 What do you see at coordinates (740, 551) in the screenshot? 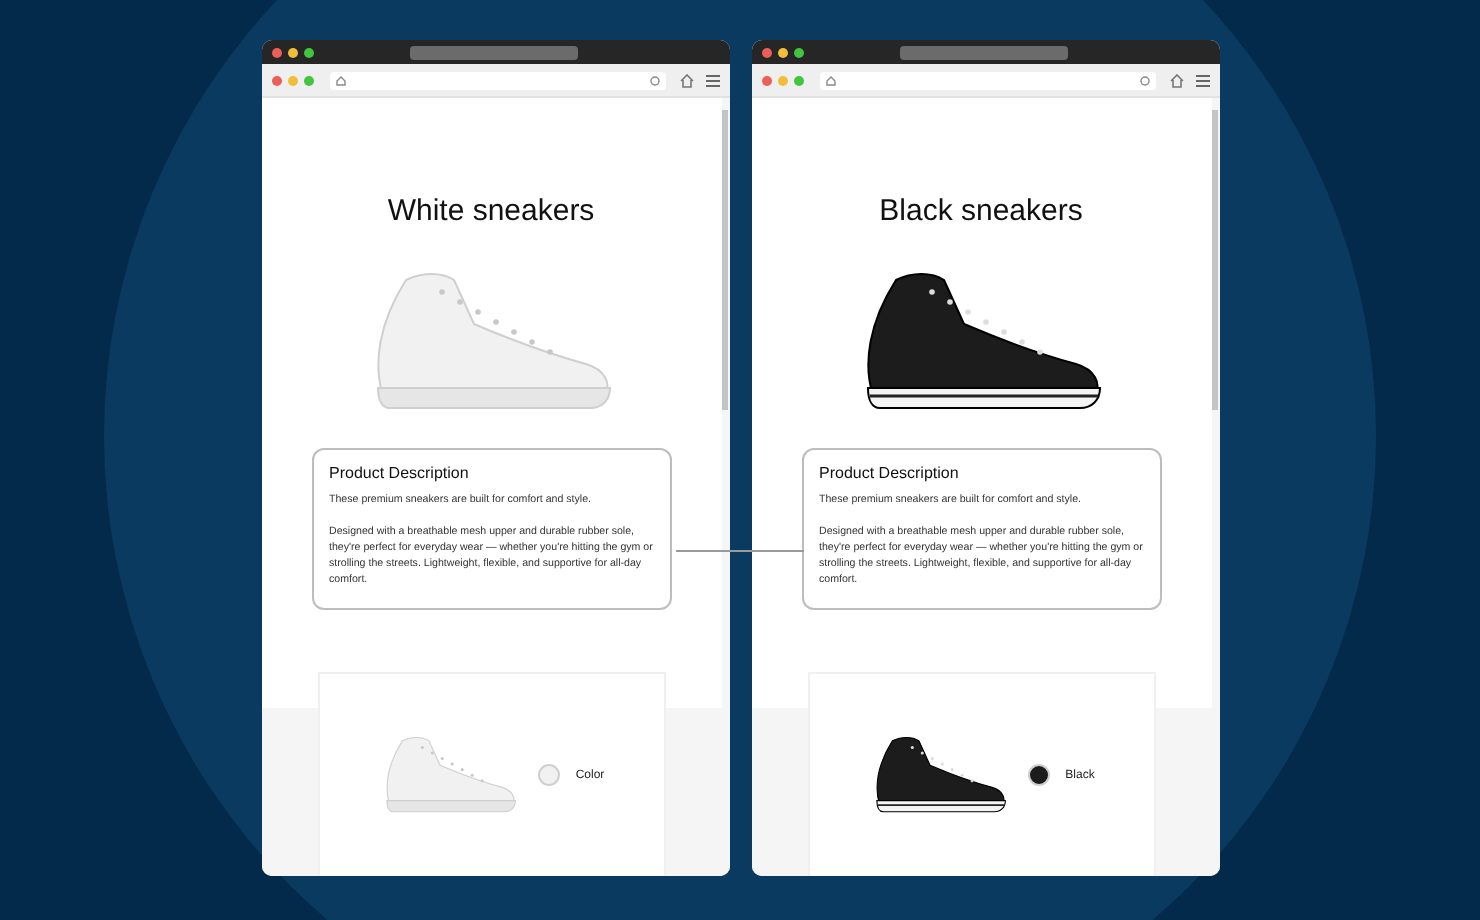
I see `connector-line` at bounding box center [740, 551].